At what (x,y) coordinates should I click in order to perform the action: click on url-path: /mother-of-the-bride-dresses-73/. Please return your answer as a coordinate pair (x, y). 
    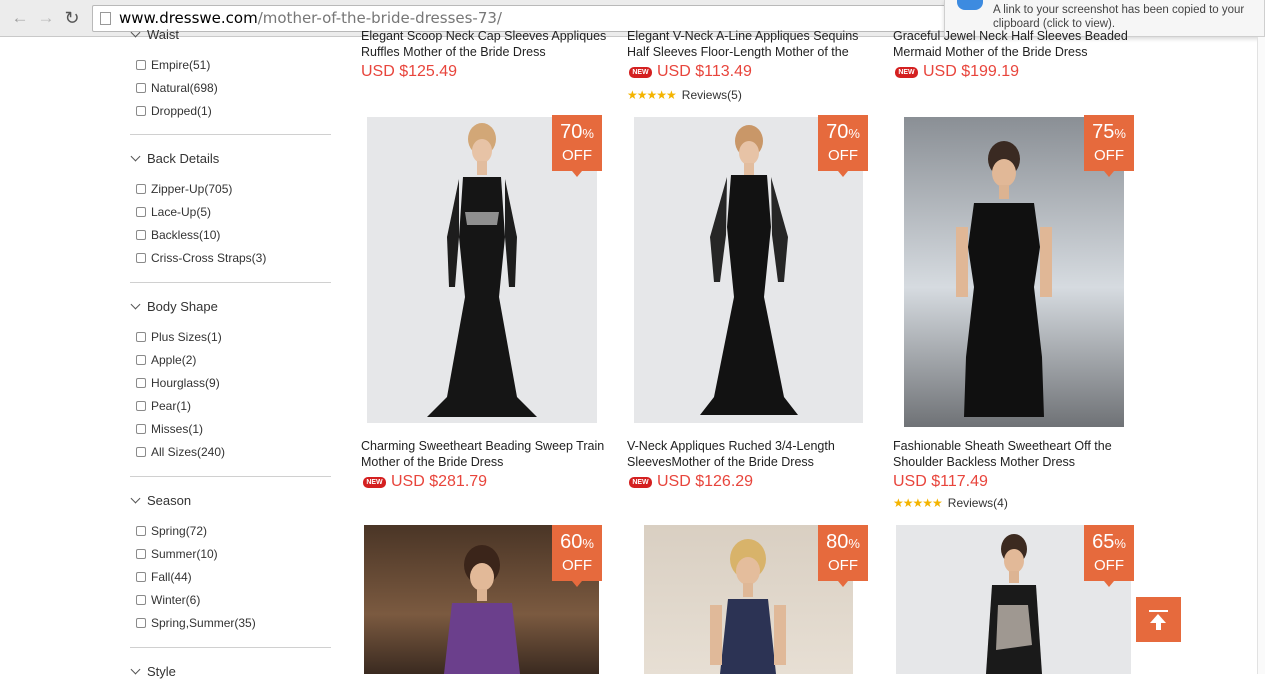
    Looking at the image, I should click on (379, 18).